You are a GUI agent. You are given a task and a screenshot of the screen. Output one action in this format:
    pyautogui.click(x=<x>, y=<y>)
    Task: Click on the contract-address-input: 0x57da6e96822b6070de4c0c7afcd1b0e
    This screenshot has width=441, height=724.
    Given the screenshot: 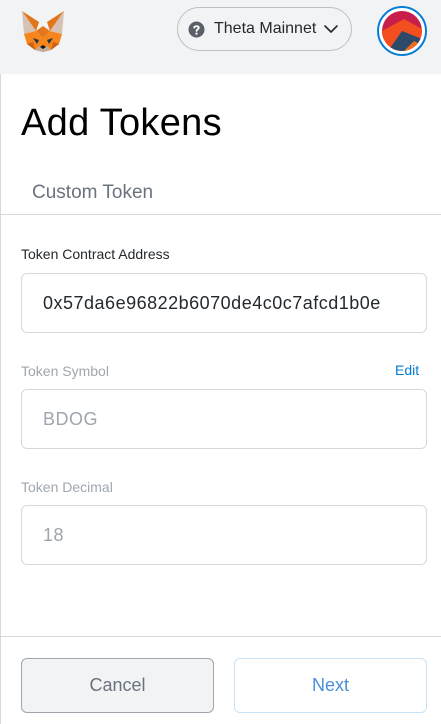 What is the action you would take?
    pyautogui.click(x=224, y=303)
    